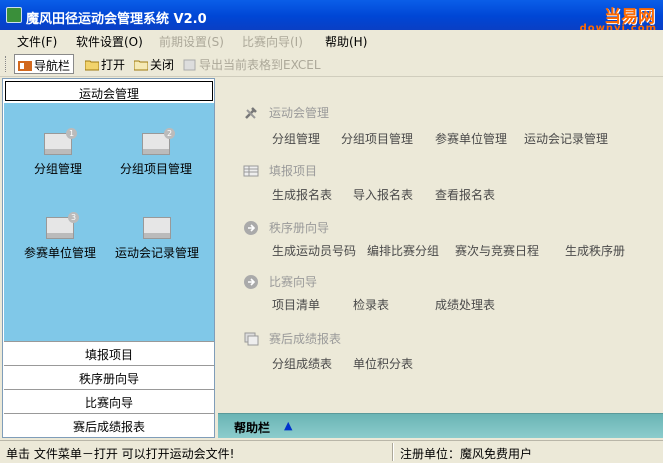 Image resolution: width=663 pixels, height=463 pixels. I want to click on sidebar-item-records: 运动会记录管理, so click(157, 239).